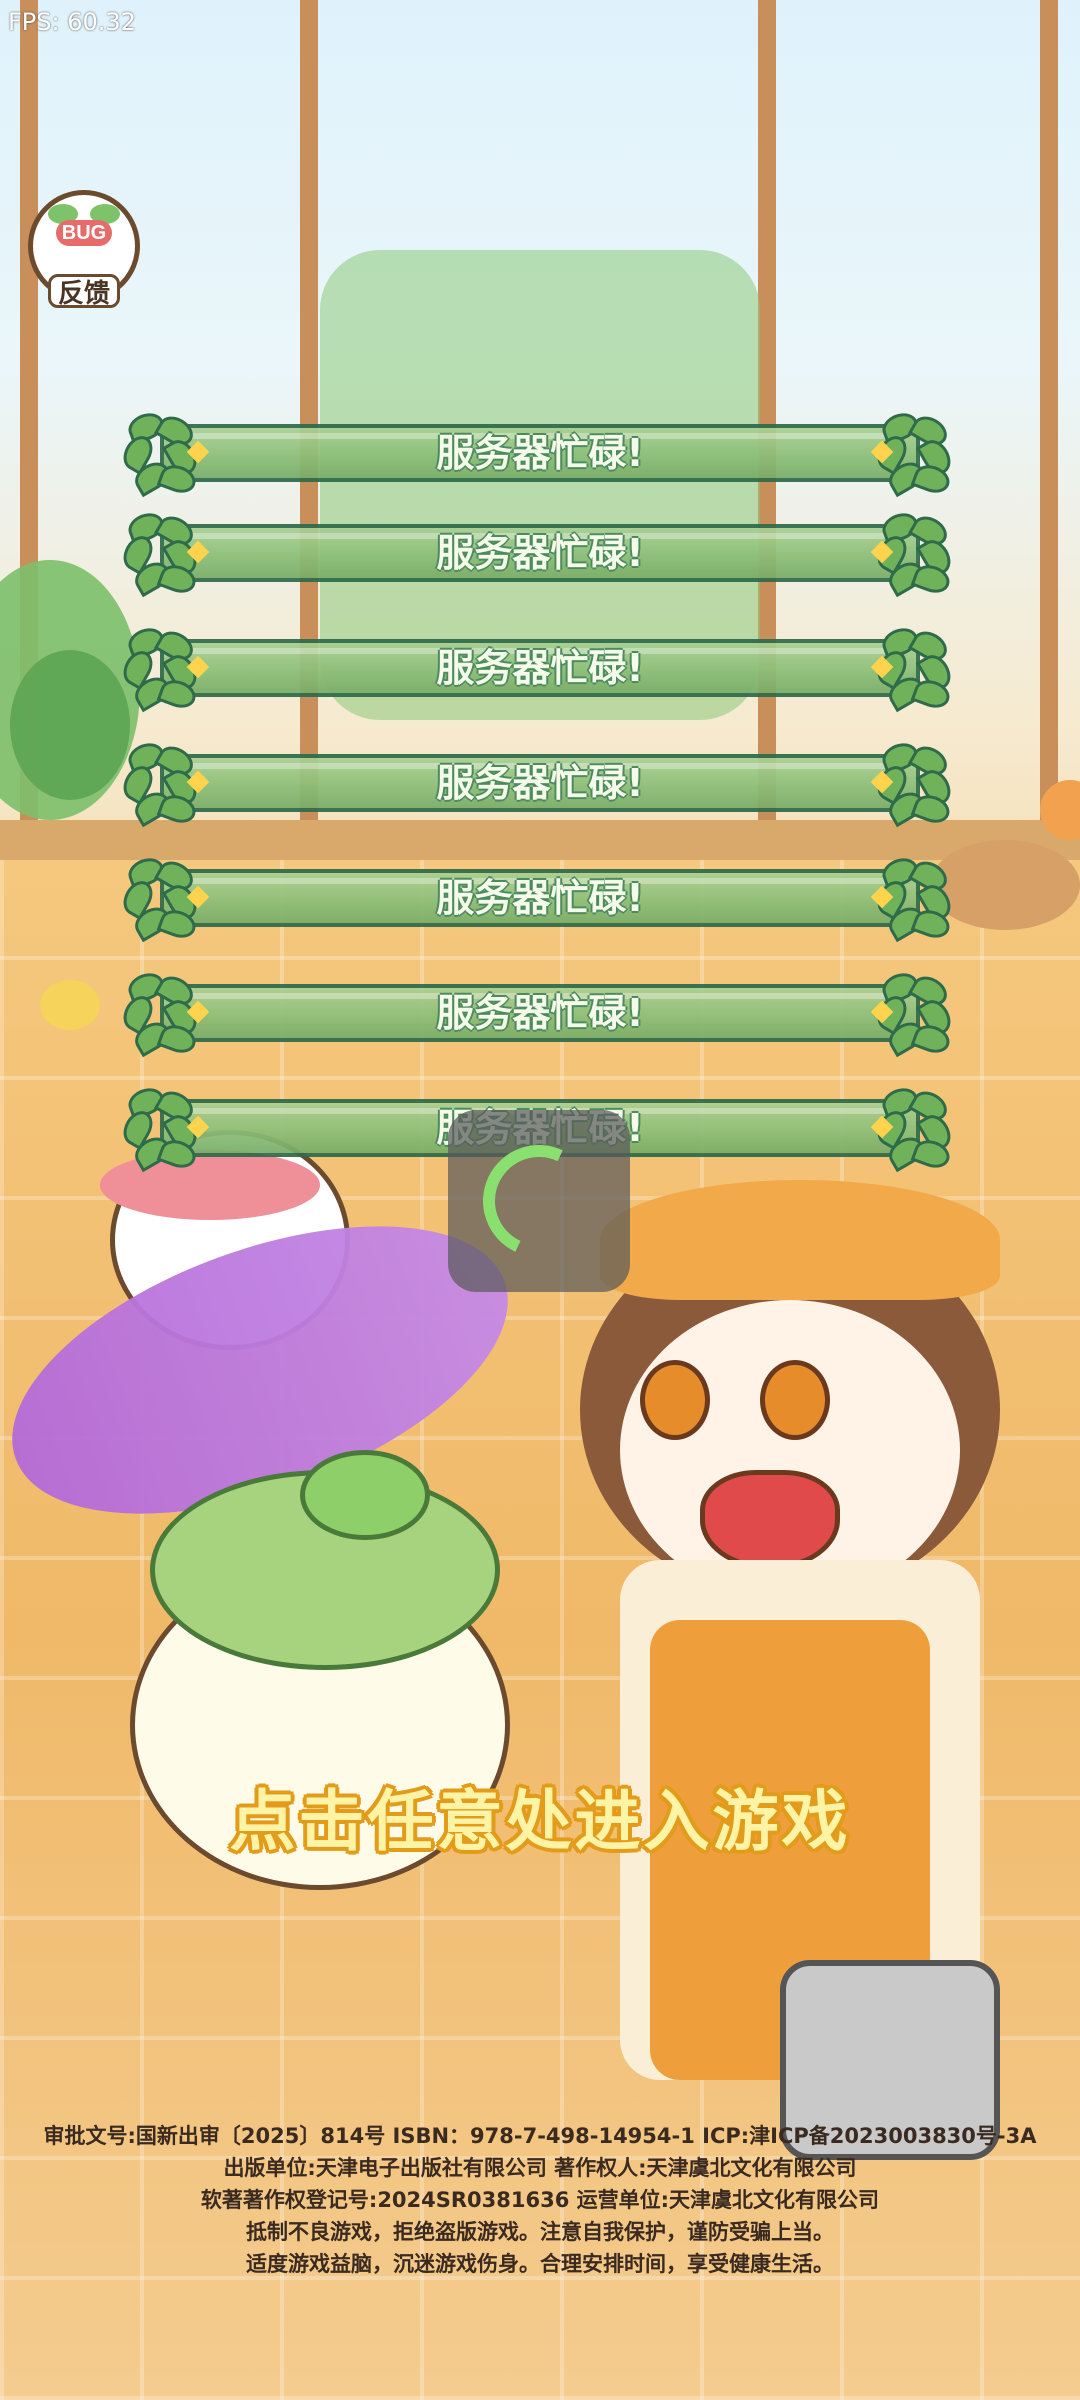 Image resolution: width=1080 pixels, height=2400 pixels. Describe the element at coordinates (84, 255) in the screenshot. I see `bug-feedback-button: BUG 反馈` at that location.